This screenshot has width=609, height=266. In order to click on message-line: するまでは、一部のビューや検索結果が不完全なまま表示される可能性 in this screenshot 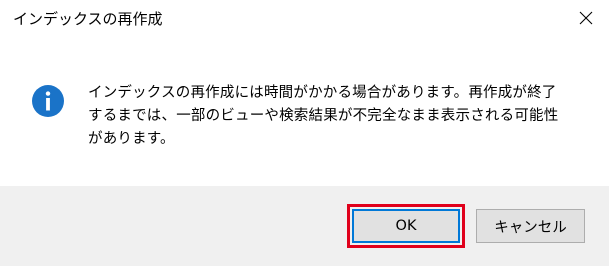, I will do `click(323, 116)`.